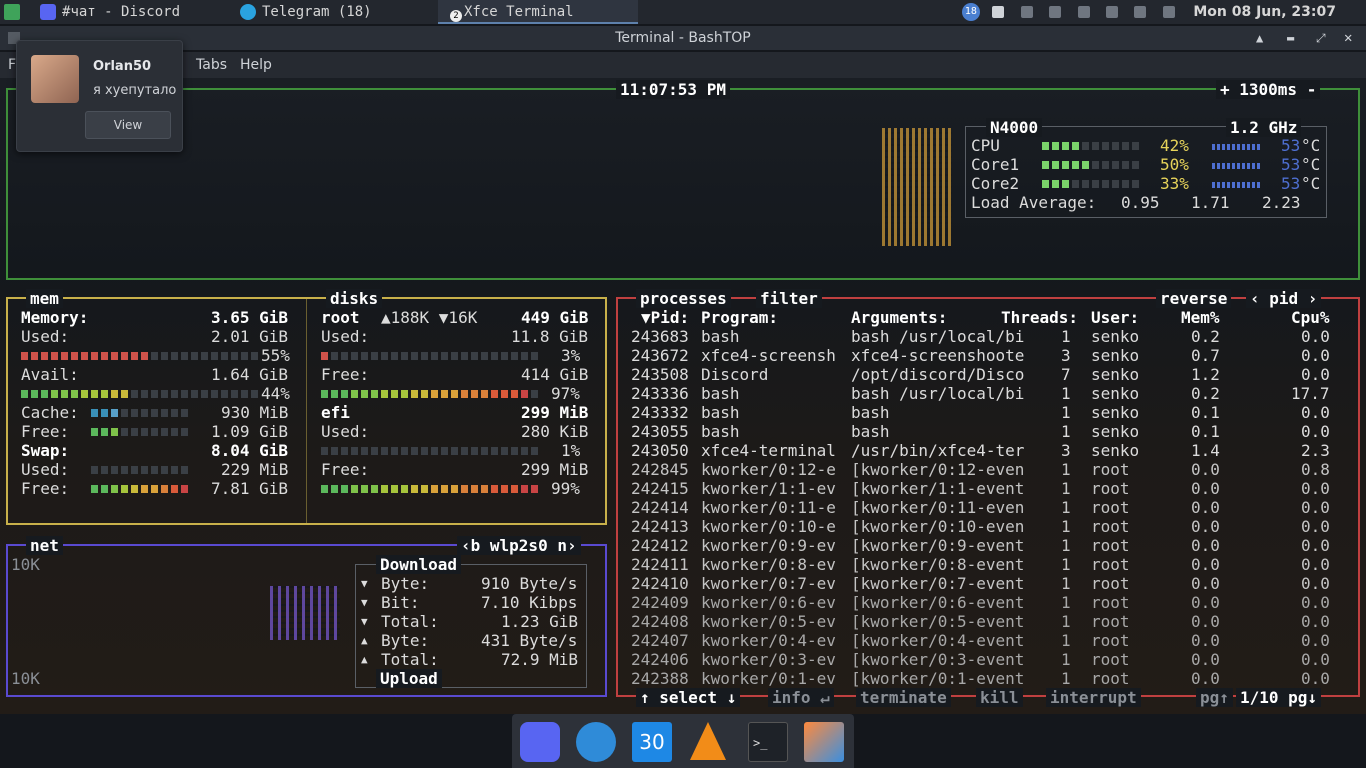 The width and height of the screenshot is (1366, 768). What do you see at coordinates (938, 469) in the screenshot?
I see `cell-args: [kworker/0:12-even` at bounding box center [938, 469].